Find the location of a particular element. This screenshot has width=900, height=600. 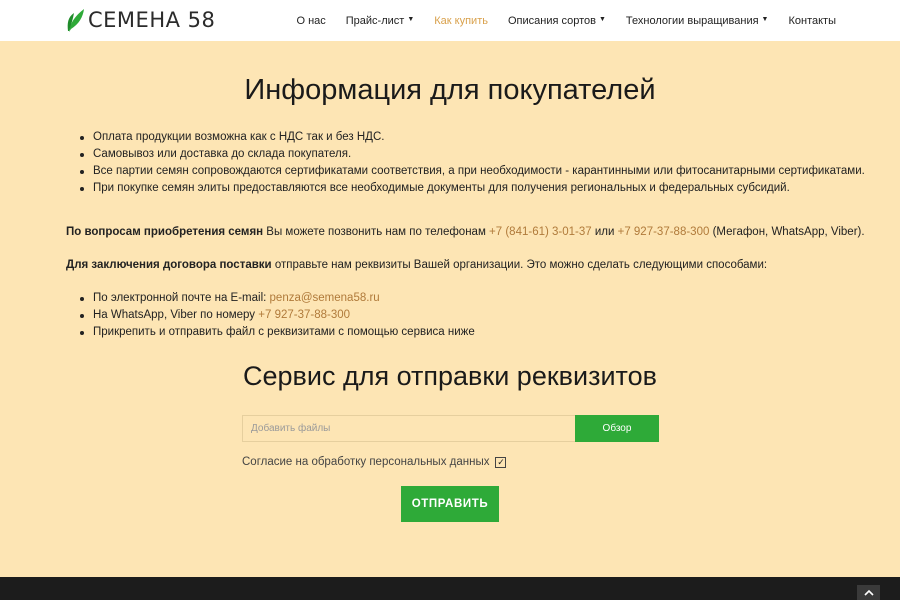

service-title: Сервис для отправки реквизитов is located at coordinates (450, 376).